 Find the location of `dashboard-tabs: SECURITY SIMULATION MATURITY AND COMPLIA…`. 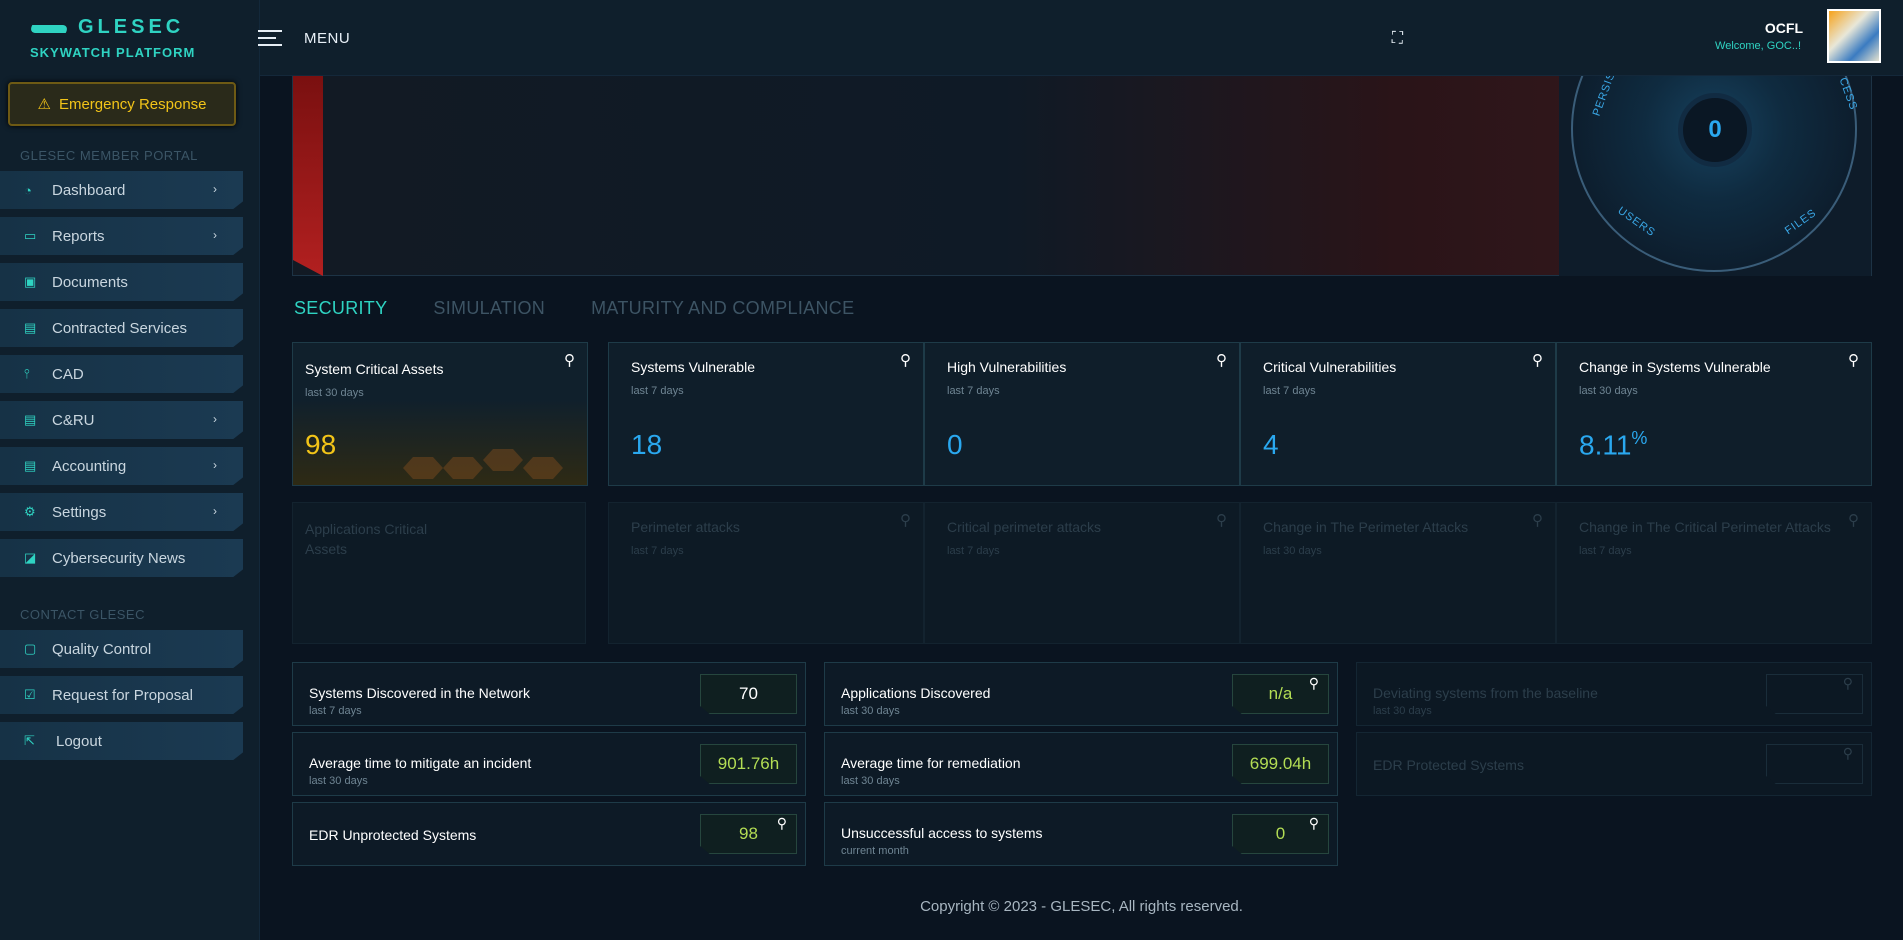

dashboard-tabs: SECURITY SIMULATION MATURITY AND COMPLIA… is located at coordinates (574, 308).